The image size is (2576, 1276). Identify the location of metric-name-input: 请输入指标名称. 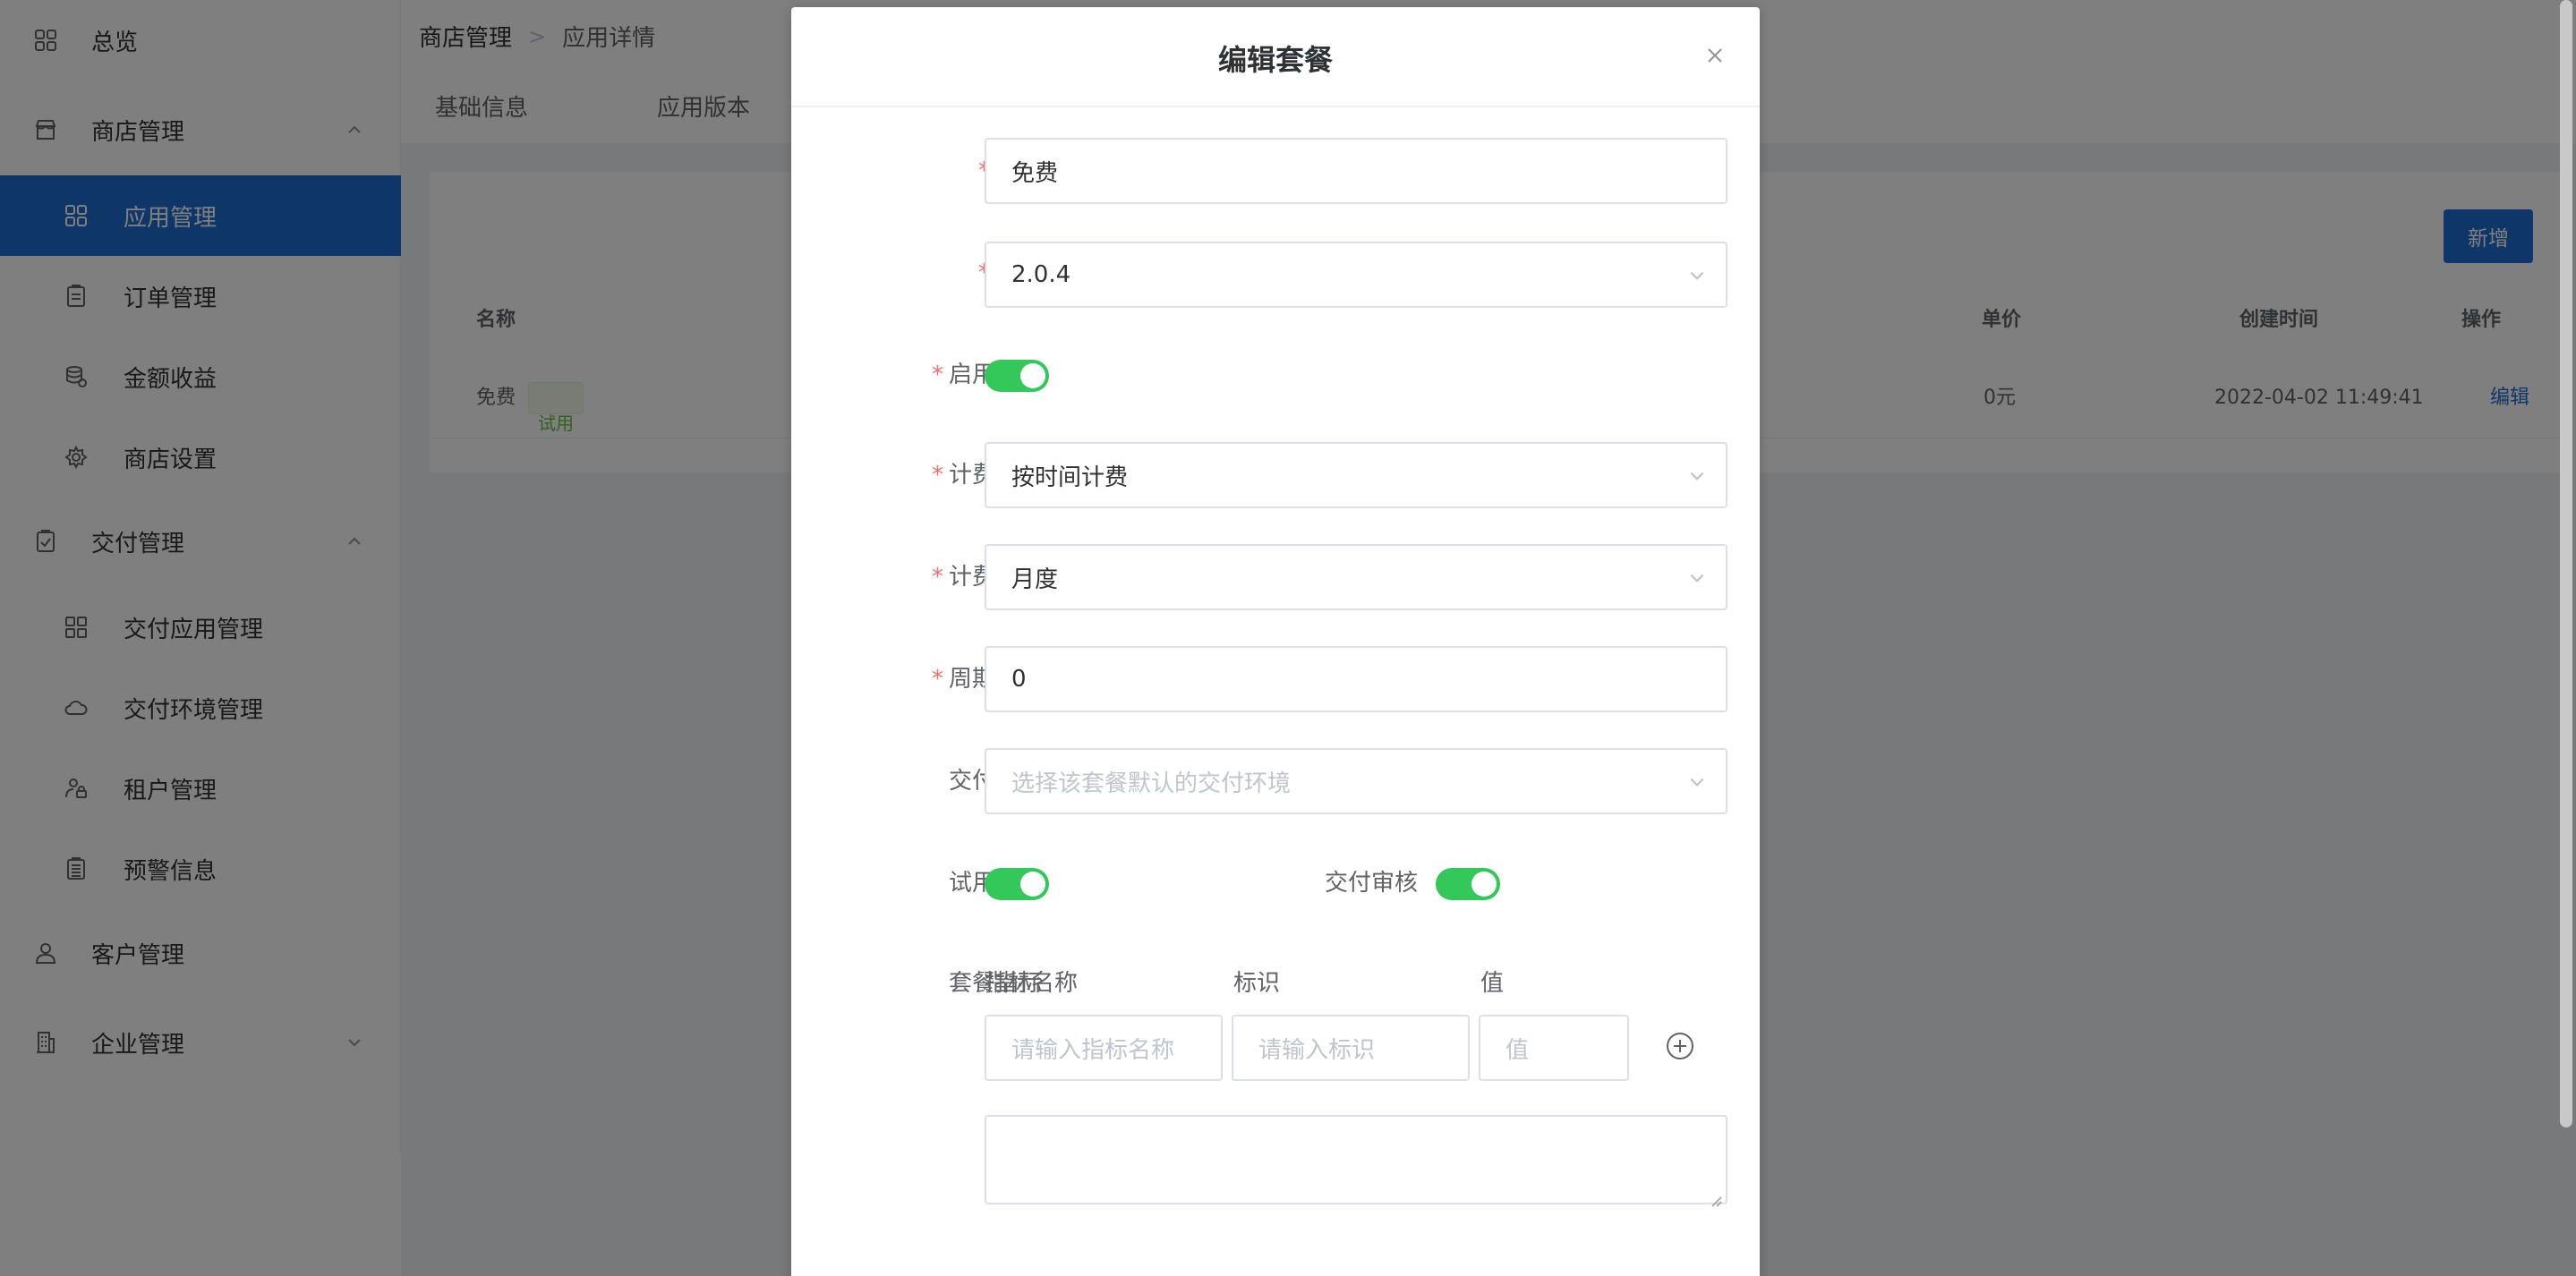
(1104, 1048).